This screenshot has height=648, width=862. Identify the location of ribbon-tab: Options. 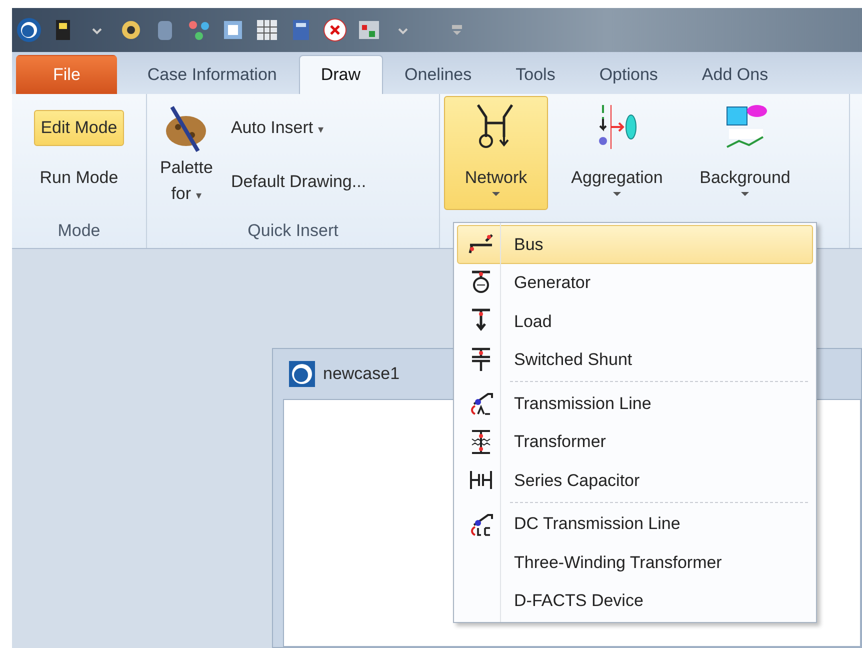
(628, 74).